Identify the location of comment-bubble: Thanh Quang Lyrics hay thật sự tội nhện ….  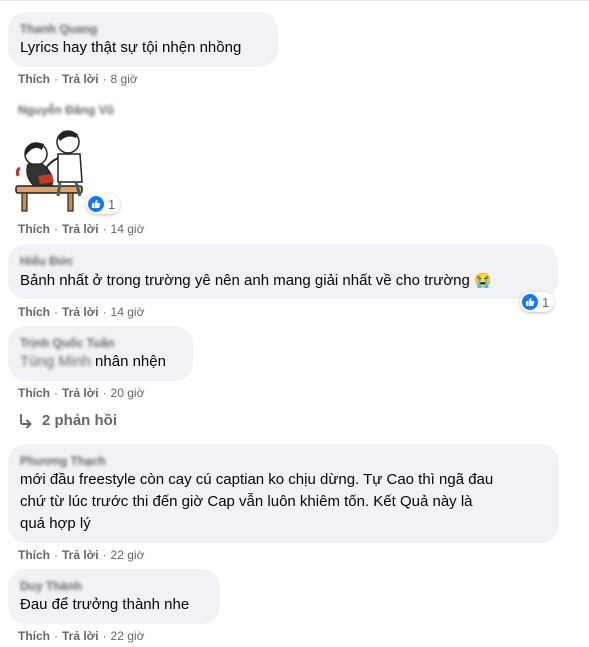
(143, 39).